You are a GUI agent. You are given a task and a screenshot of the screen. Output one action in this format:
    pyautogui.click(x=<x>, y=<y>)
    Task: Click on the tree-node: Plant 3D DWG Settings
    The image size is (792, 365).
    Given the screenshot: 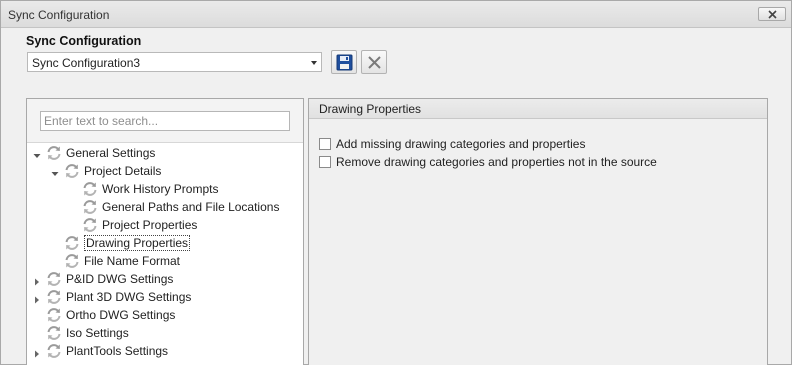 What is the action you would take?
    pyautogui.click(x=165, y=297)
    